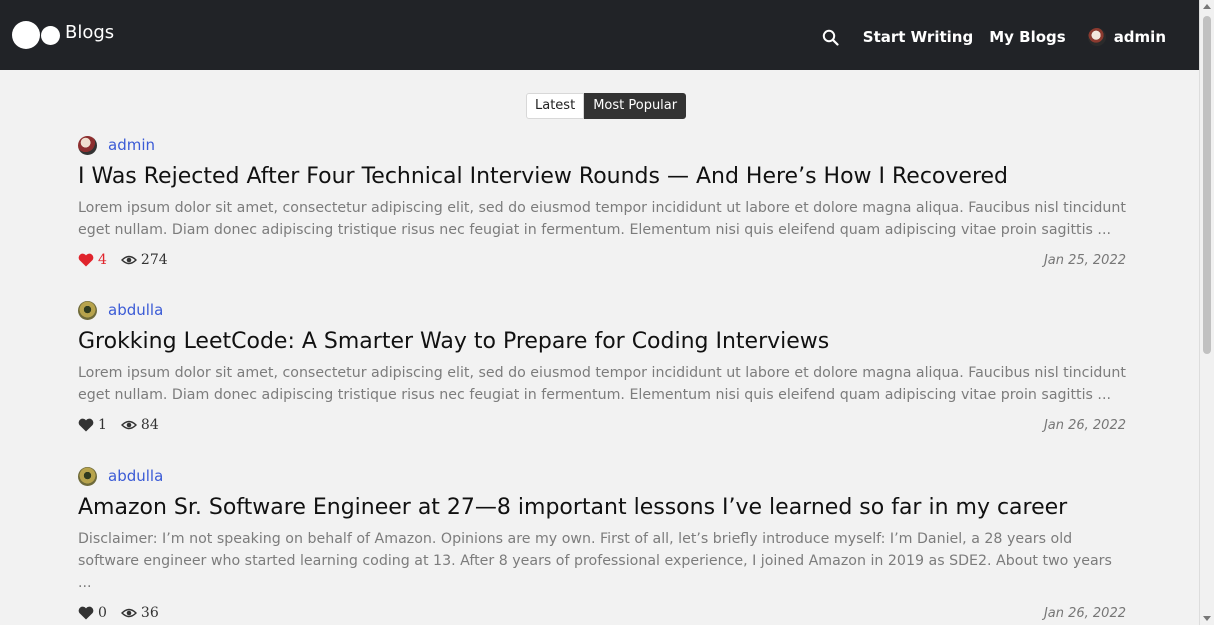 Image resolution: width=1214 pixels, height=625 pixels. Describe the element at coordinates (1084, 260) in the screenshot. I see `post-date: Jan 25, 2022` at that location.